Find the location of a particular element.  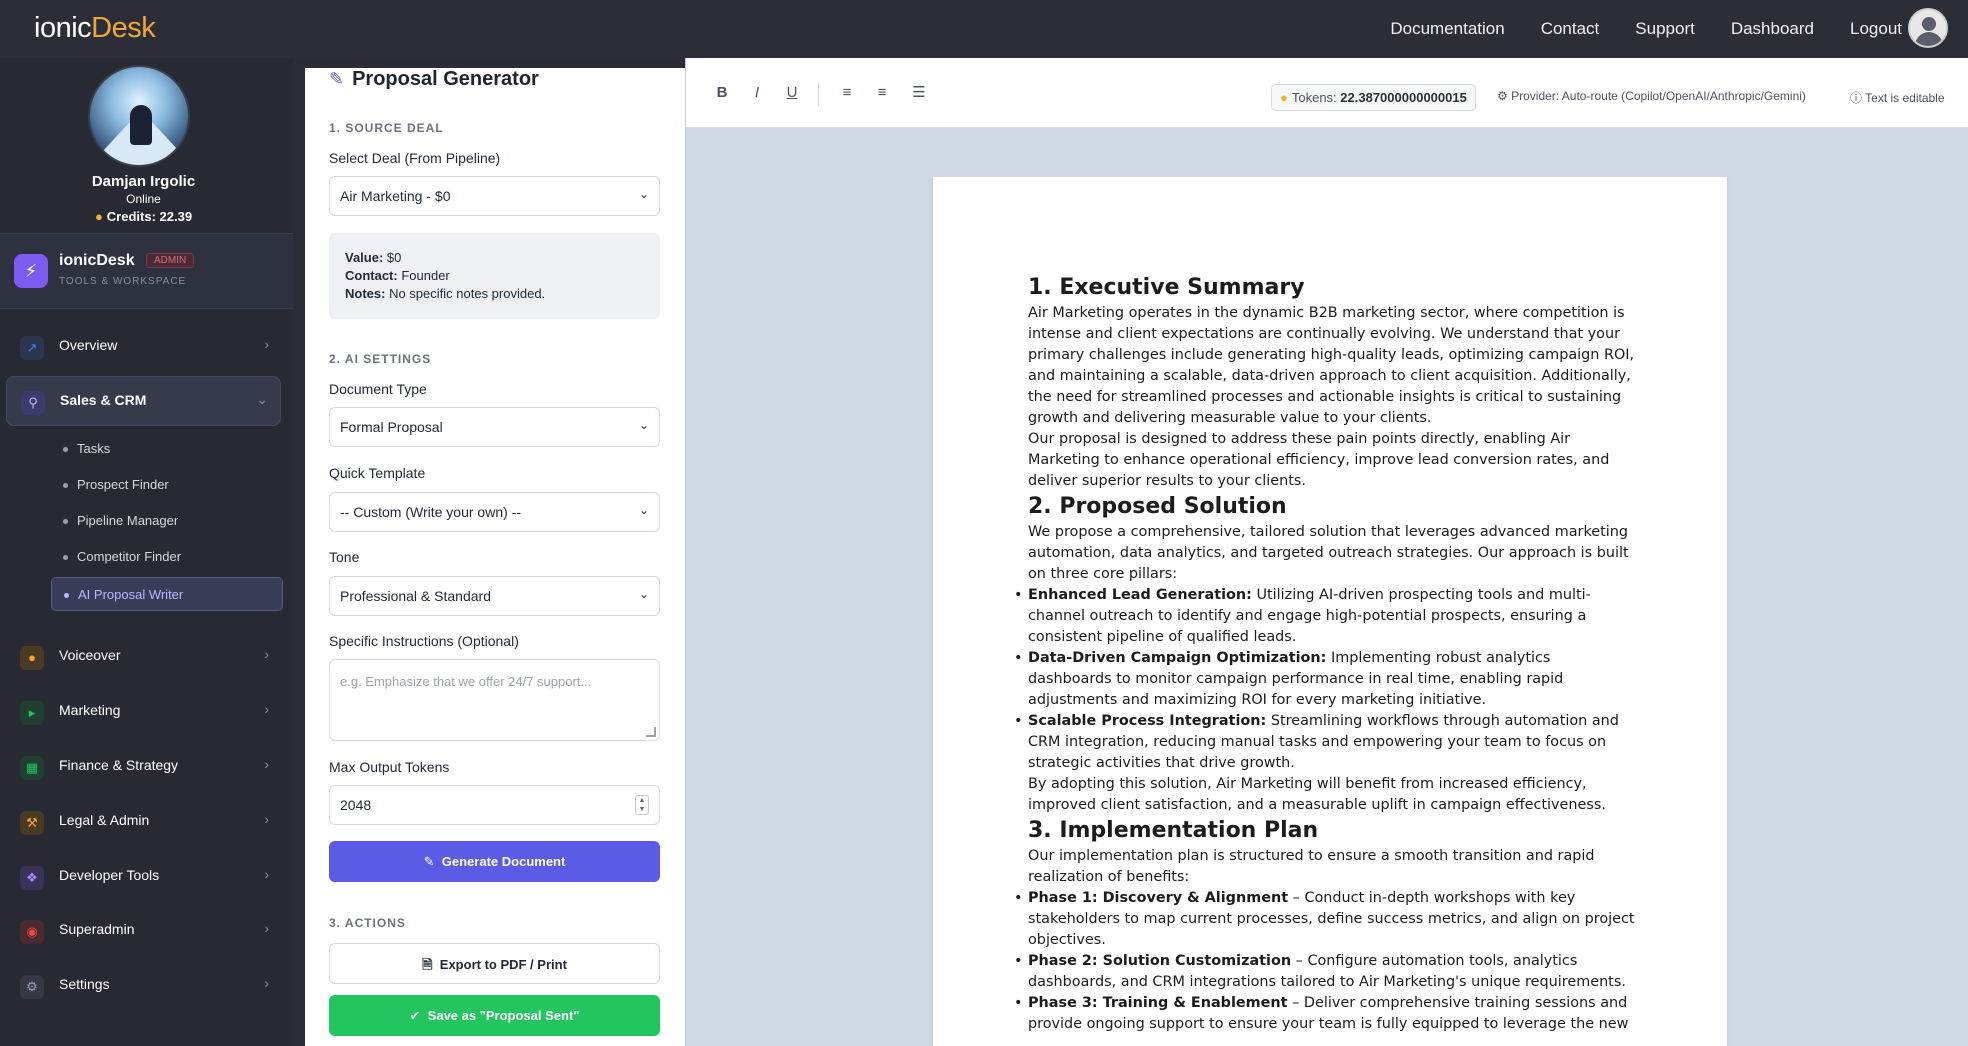

deal-select: Air Marketing - $0 ⌄ is located at coordinates (494, 196).